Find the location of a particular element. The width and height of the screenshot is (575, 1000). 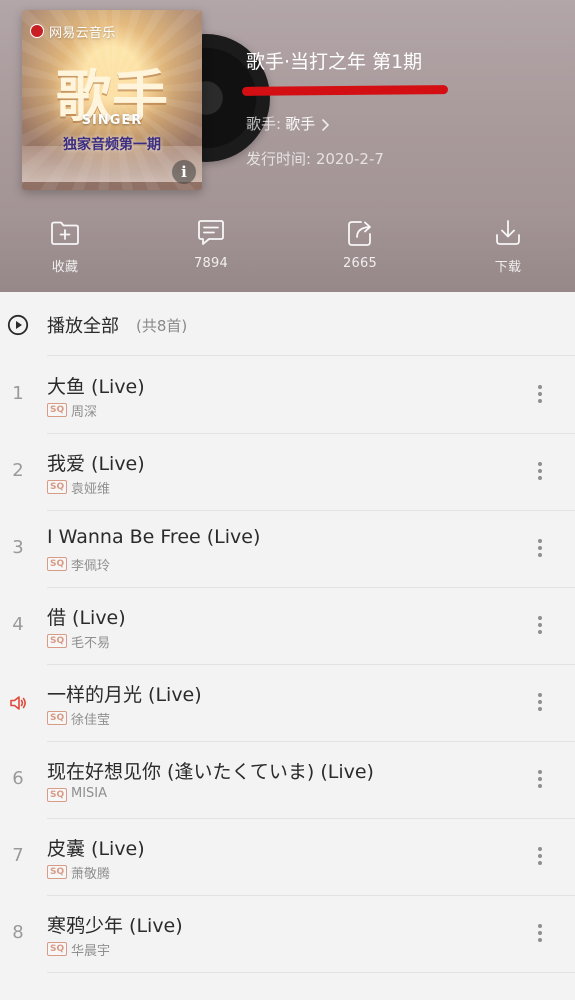

track-artist: 毛不易 is located at coordinates (91, 643).